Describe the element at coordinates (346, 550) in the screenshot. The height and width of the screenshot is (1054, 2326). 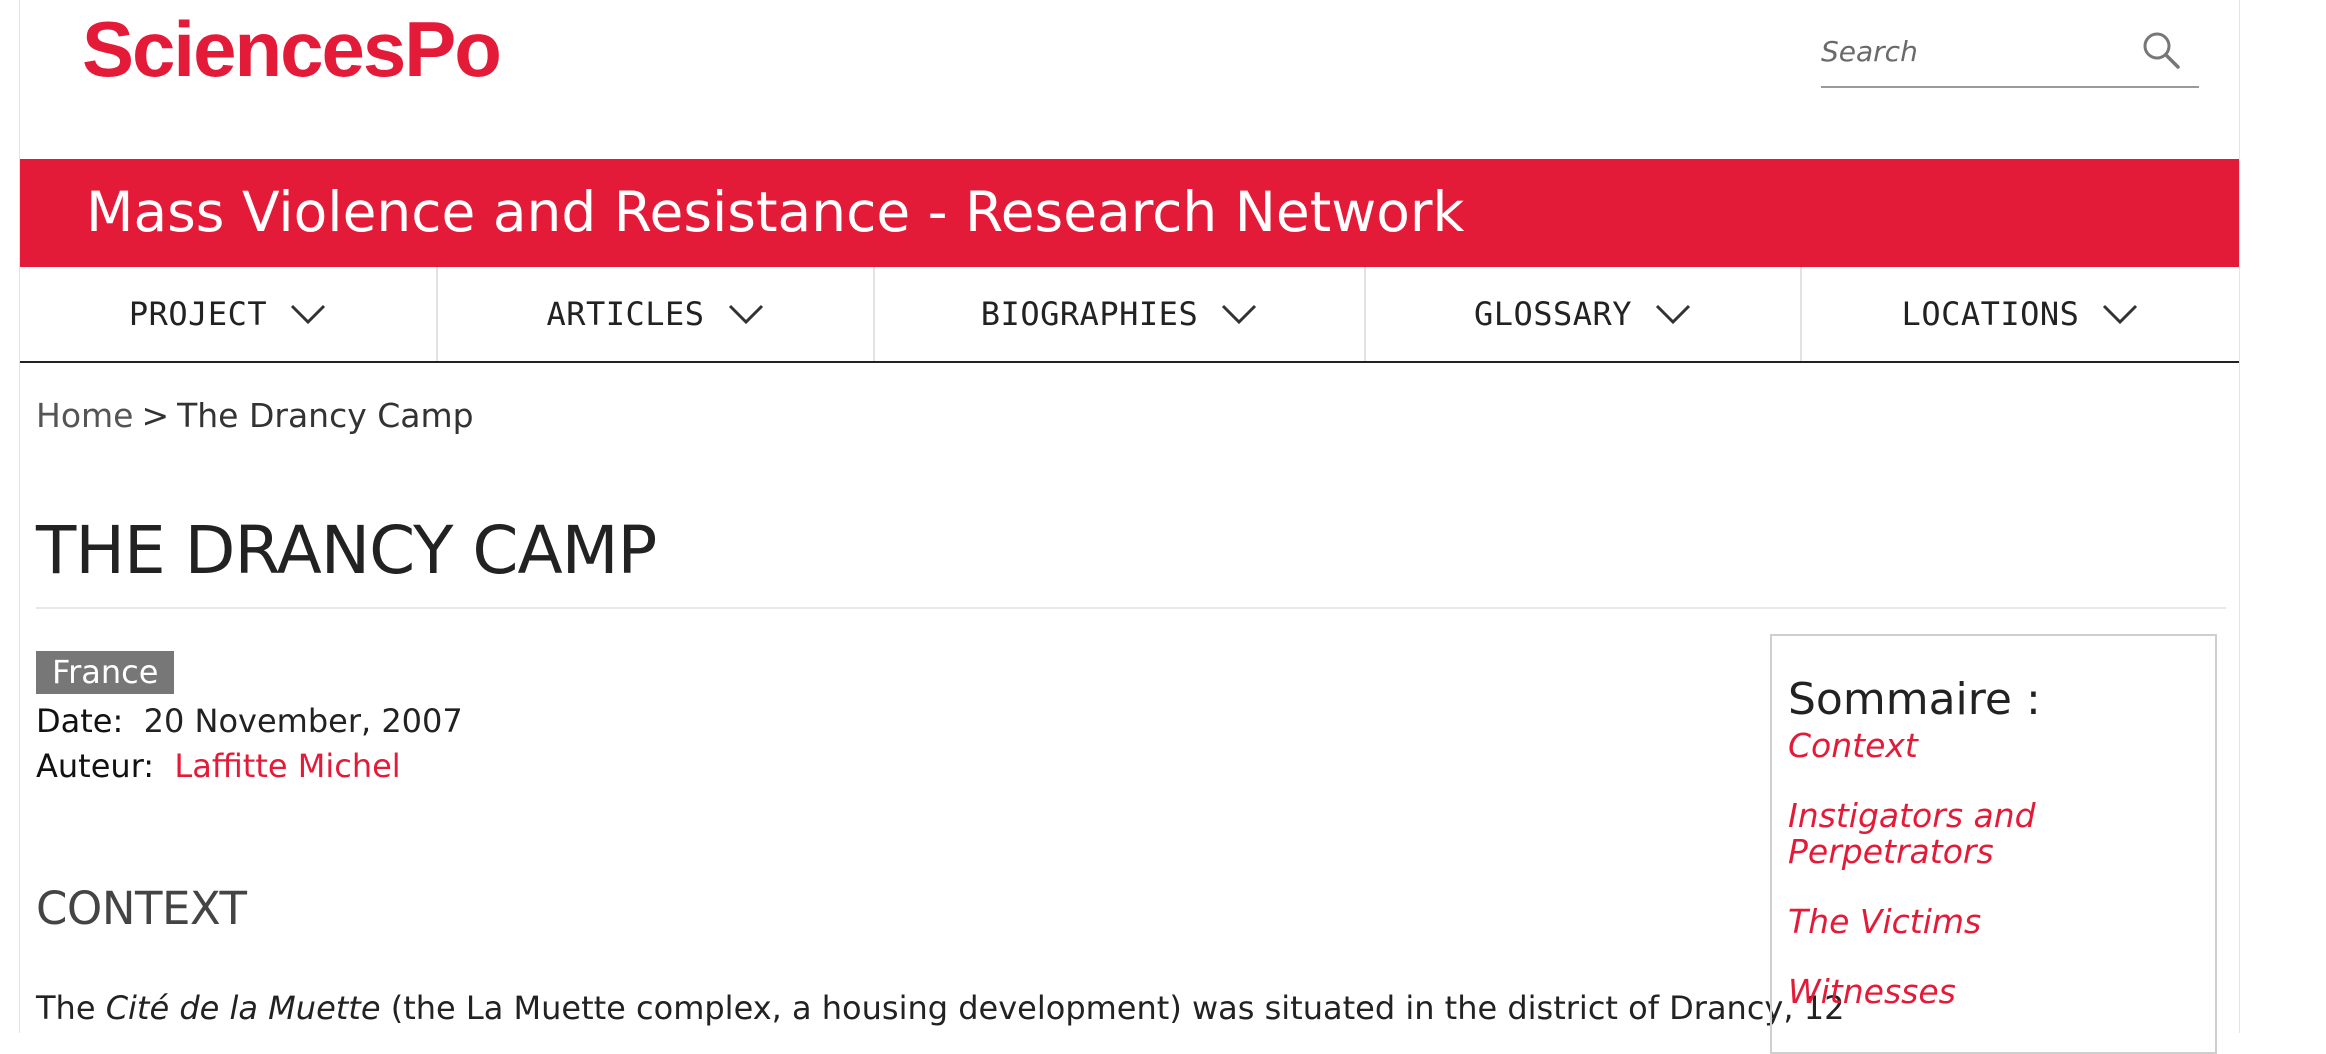
I see `page-title: THE DRANCY CAMP` at that location.